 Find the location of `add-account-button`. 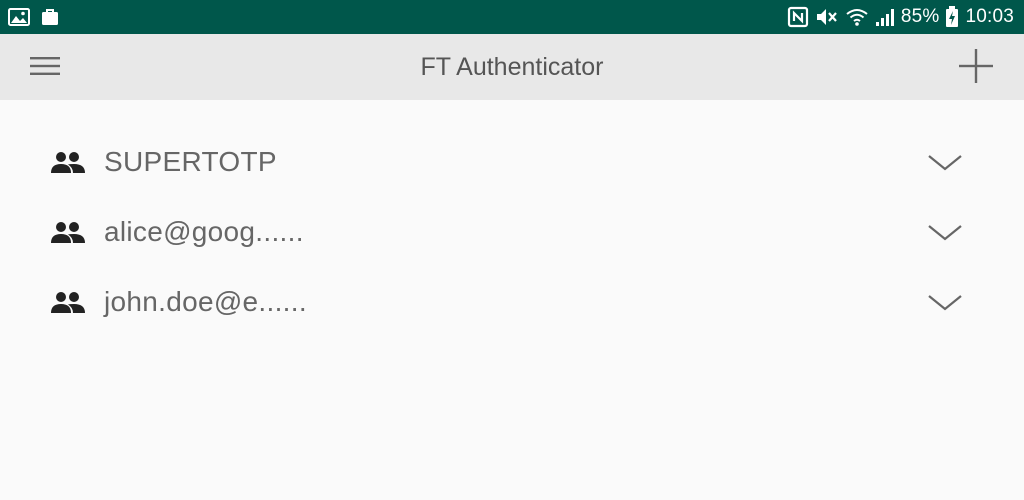

add-account-button is located at coordinates (976, 68).